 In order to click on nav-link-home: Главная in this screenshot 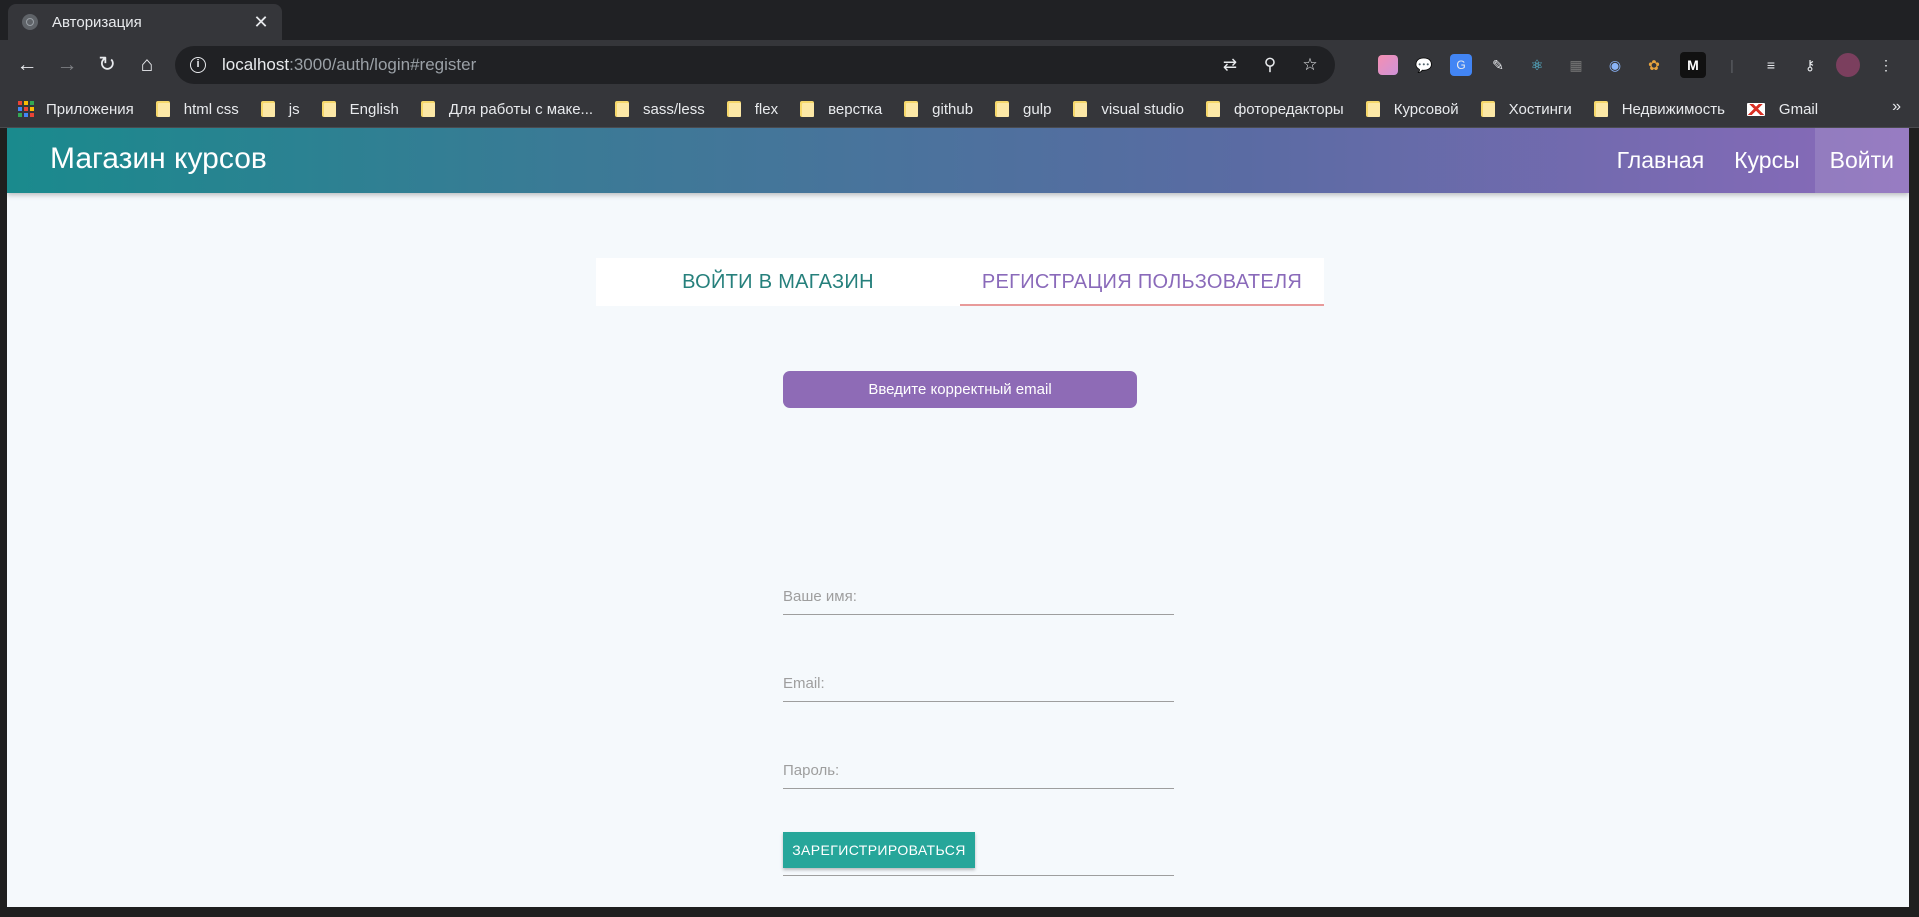, I will do `click(1661, 160)`.